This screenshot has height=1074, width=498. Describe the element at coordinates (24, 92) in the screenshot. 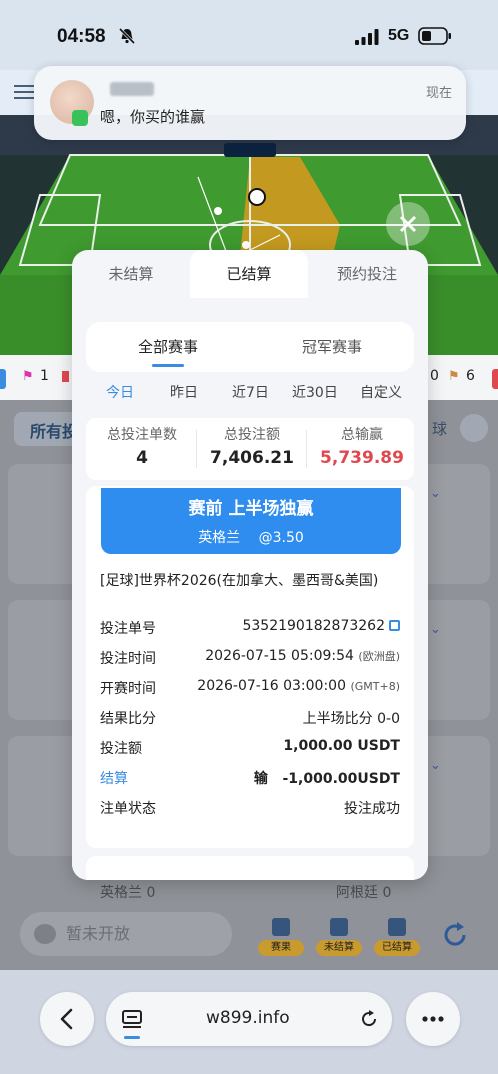

I see `menu-icon` at that location.